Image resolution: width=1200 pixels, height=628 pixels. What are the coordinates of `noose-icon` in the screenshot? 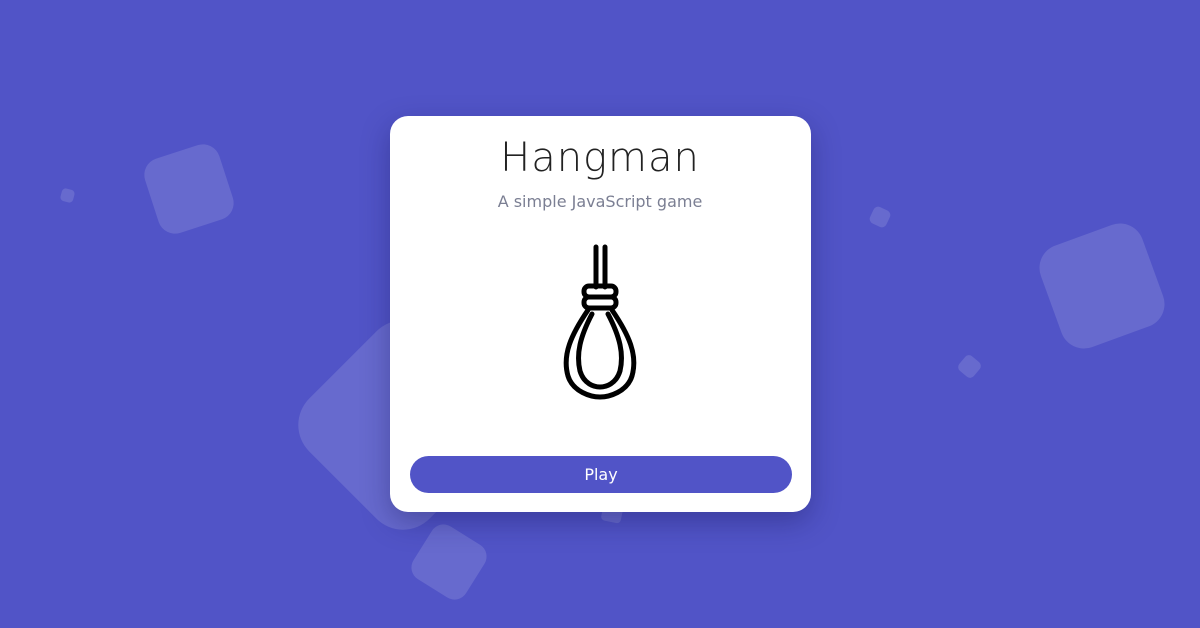 It's located at (600, 322).